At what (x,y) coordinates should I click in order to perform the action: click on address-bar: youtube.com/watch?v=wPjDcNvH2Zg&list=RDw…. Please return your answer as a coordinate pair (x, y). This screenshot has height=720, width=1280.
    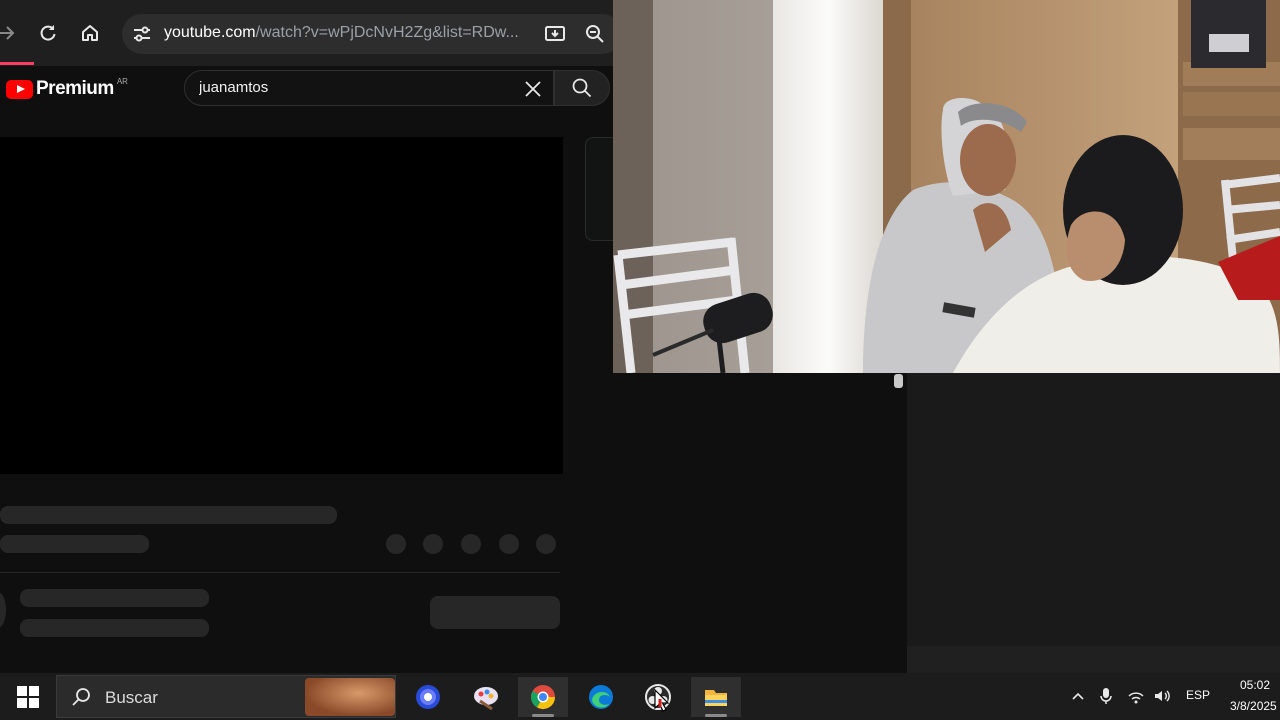
    Looking at the image, I should click on (372, 34).